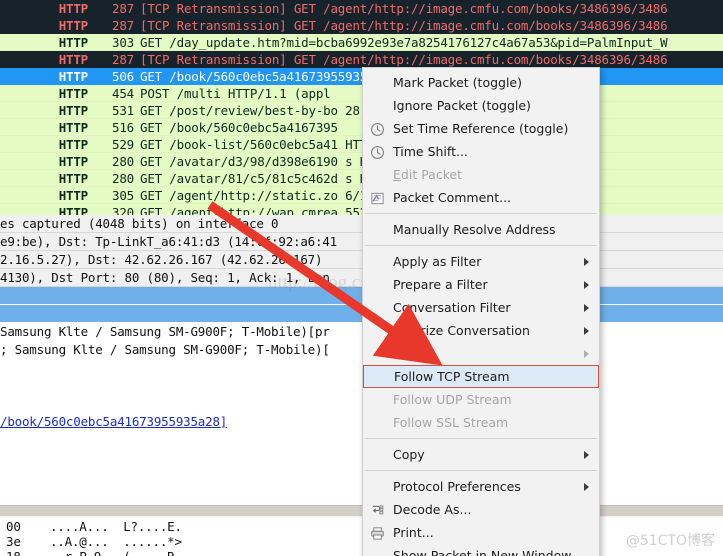  Describe the element at coordinates (451, 422) in the screenshot. I see `menu-item-label: Follow SSL Stream` at that location.